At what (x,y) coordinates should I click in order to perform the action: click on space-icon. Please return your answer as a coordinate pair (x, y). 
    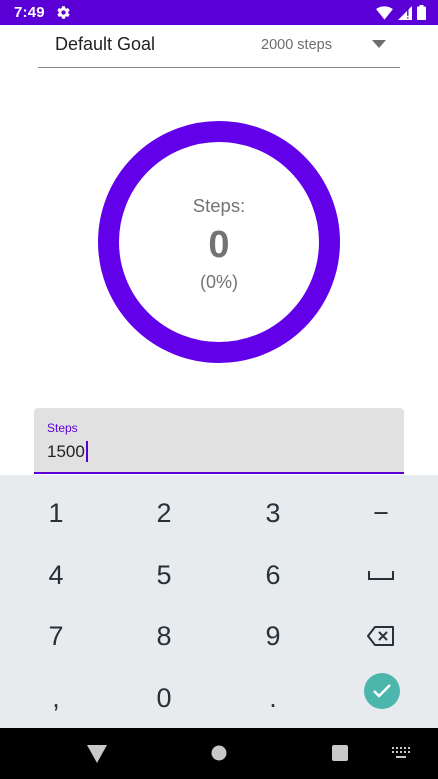
    Looking at the image, I should click on (381, 575).